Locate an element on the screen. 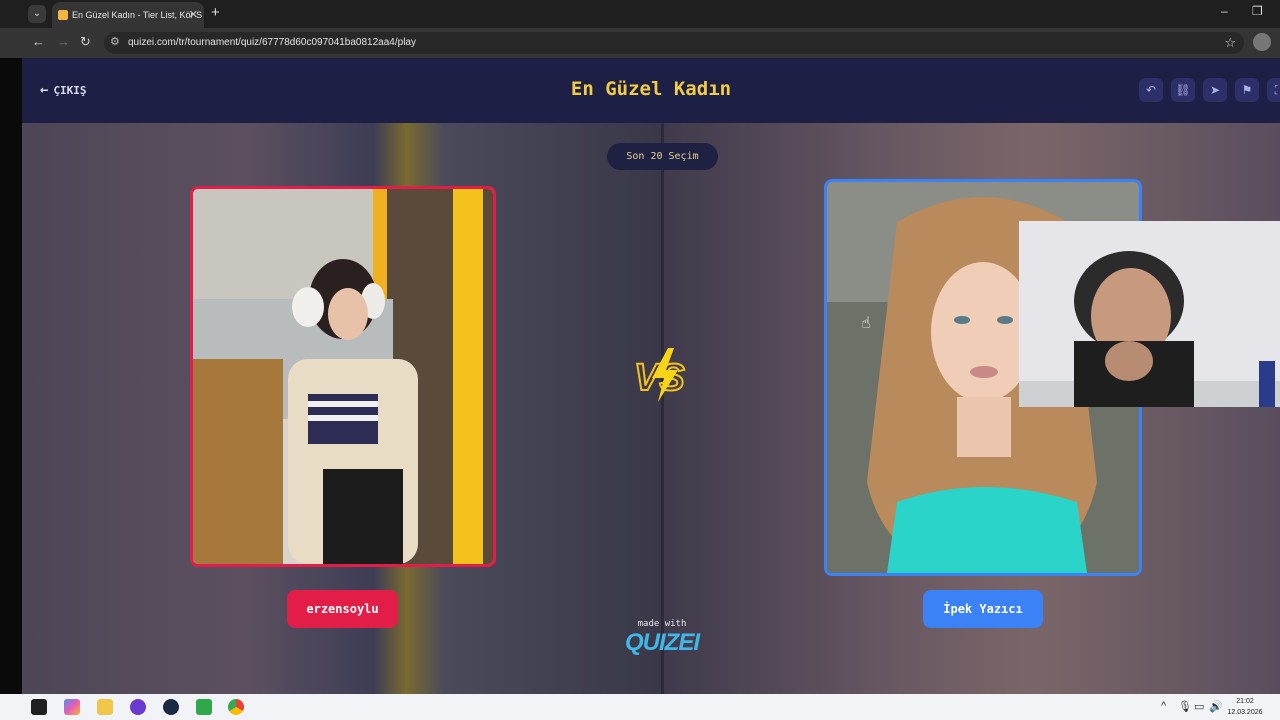  report-button: ⚑ is located at coordinates (1247, 90).